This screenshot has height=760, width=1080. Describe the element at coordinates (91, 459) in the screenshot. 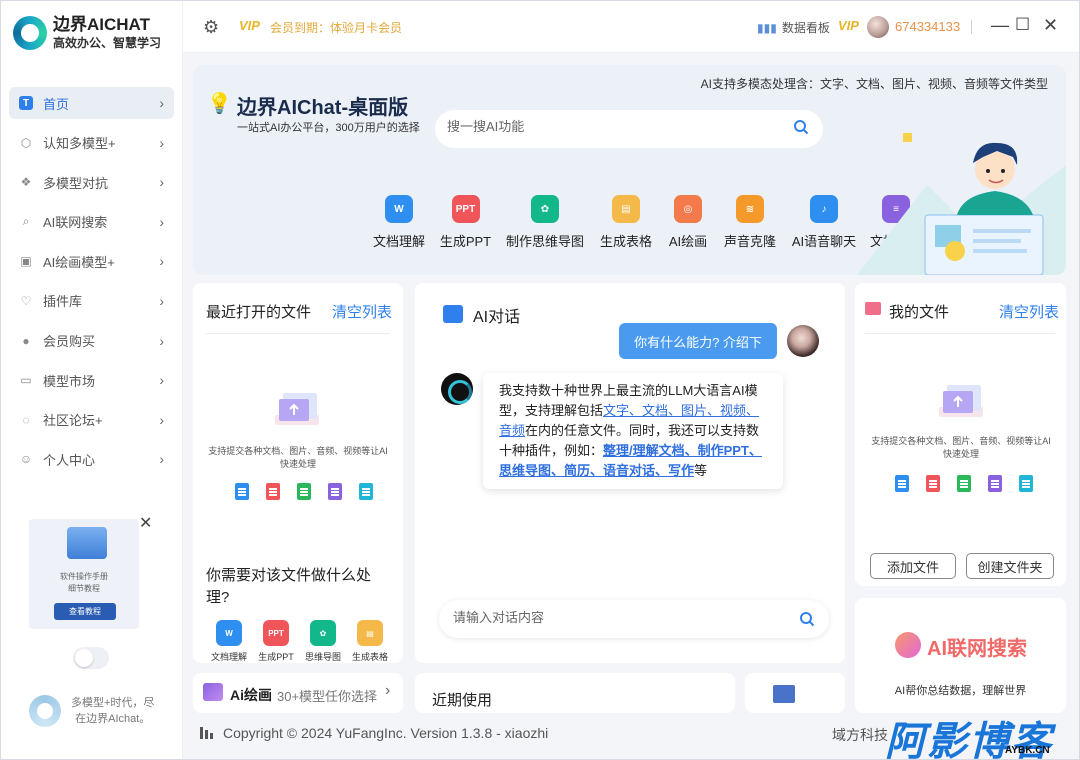

I see `sidebar-item-profile: ☺ 个人中心 ›` at that location.